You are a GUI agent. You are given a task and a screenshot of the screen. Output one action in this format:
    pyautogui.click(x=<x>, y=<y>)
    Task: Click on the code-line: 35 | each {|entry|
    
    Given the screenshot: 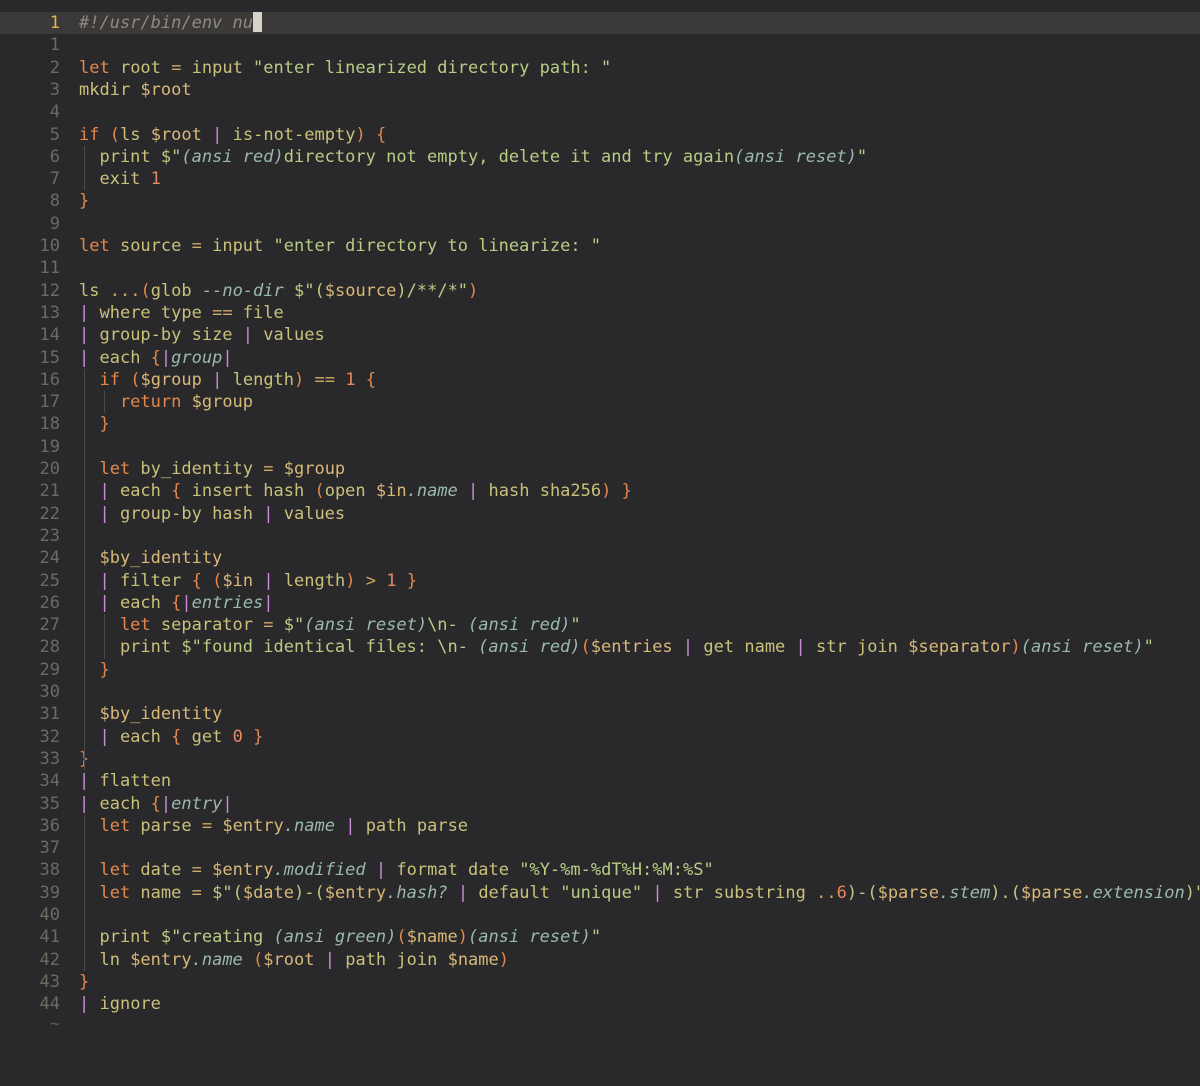 What is the action you would take?
    pyautogui.click(x=600, y=804)
    